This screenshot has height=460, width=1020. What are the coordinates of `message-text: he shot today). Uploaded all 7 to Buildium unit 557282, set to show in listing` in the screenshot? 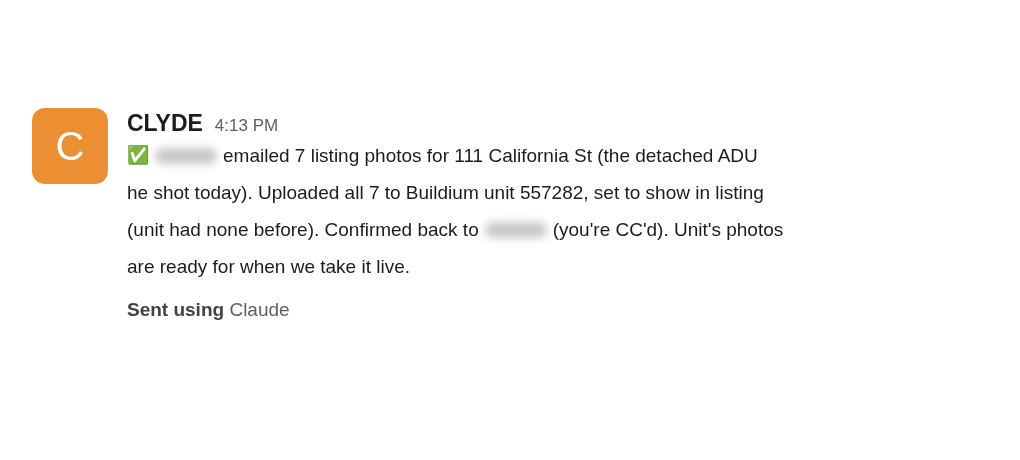 It's located at (445, 193).